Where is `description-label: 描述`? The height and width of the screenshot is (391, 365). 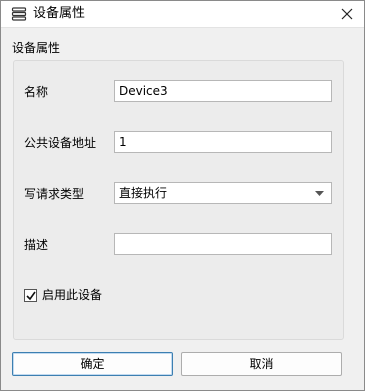
description-label: 描述 is located at coordinates (36, 245).